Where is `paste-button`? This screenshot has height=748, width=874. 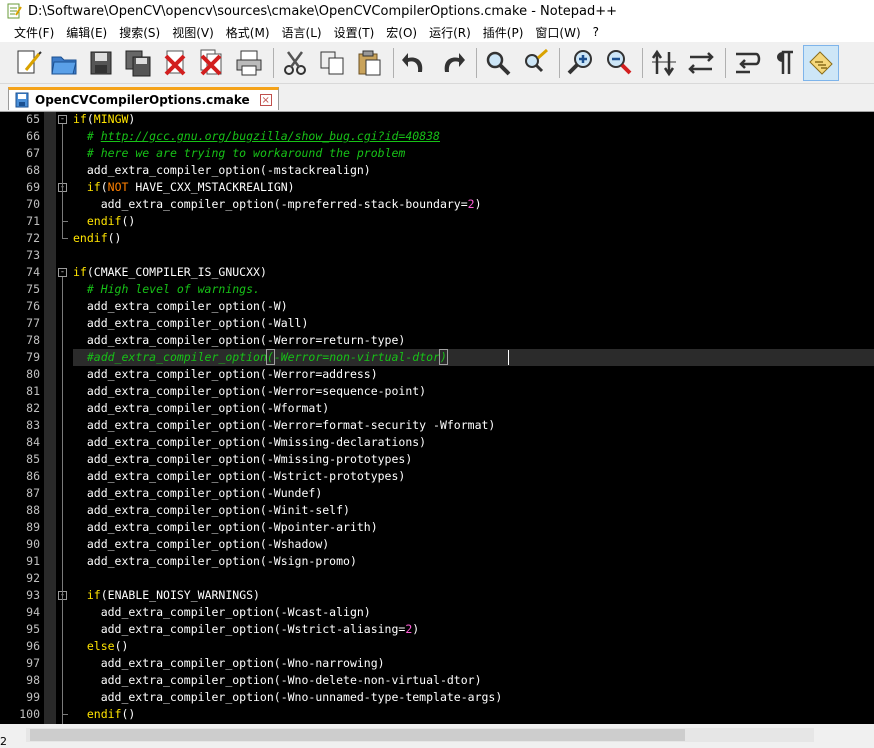 paste-button is located at coordinates (369, 63).